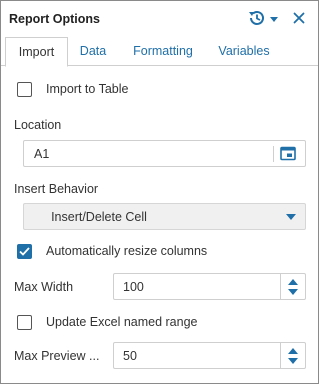 The width and height of the screenshot is (320, 384). Describe the element at coordinates (99, 217) in the screenshot. I see `insert-behavior-value: Insert/Delete Cell` at that location.